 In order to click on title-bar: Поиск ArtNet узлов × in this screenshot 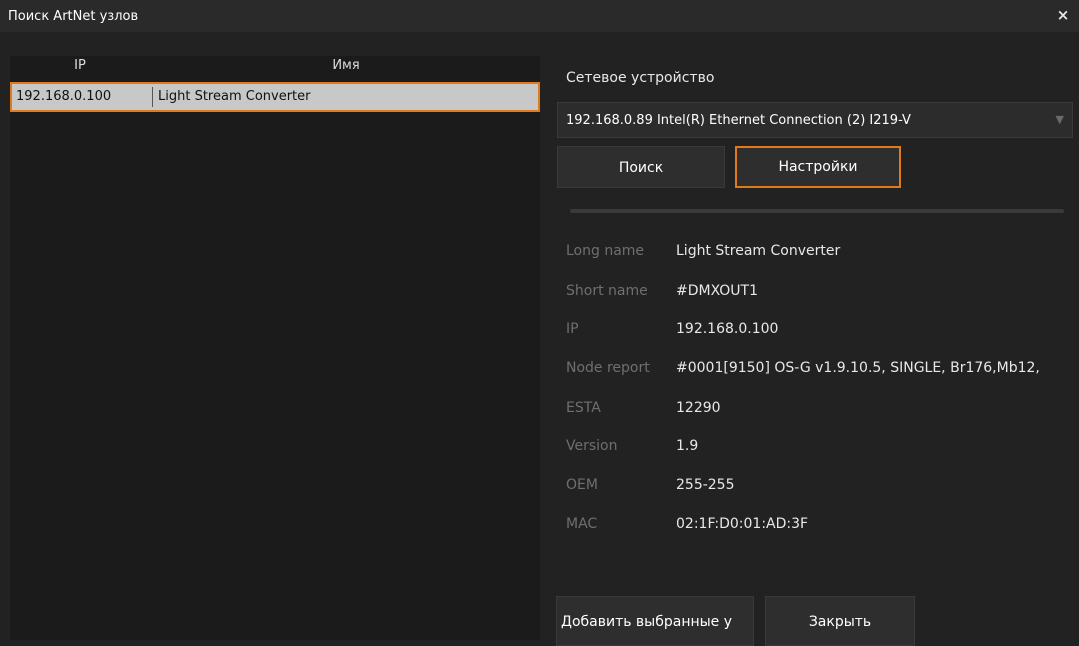, I will do `click(539, 16)`.